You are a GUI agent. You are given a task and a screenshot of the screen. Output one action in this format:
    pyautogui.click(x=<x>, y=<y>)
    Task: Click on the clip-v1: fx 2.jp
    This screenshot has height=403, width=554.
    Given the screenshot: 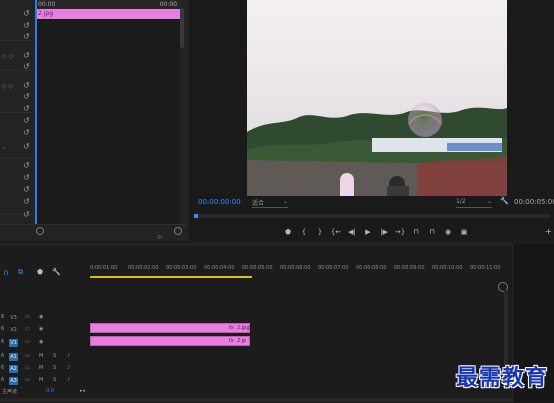 What is the action you would take?
    pyautogui.click(x=170, y=341)
    